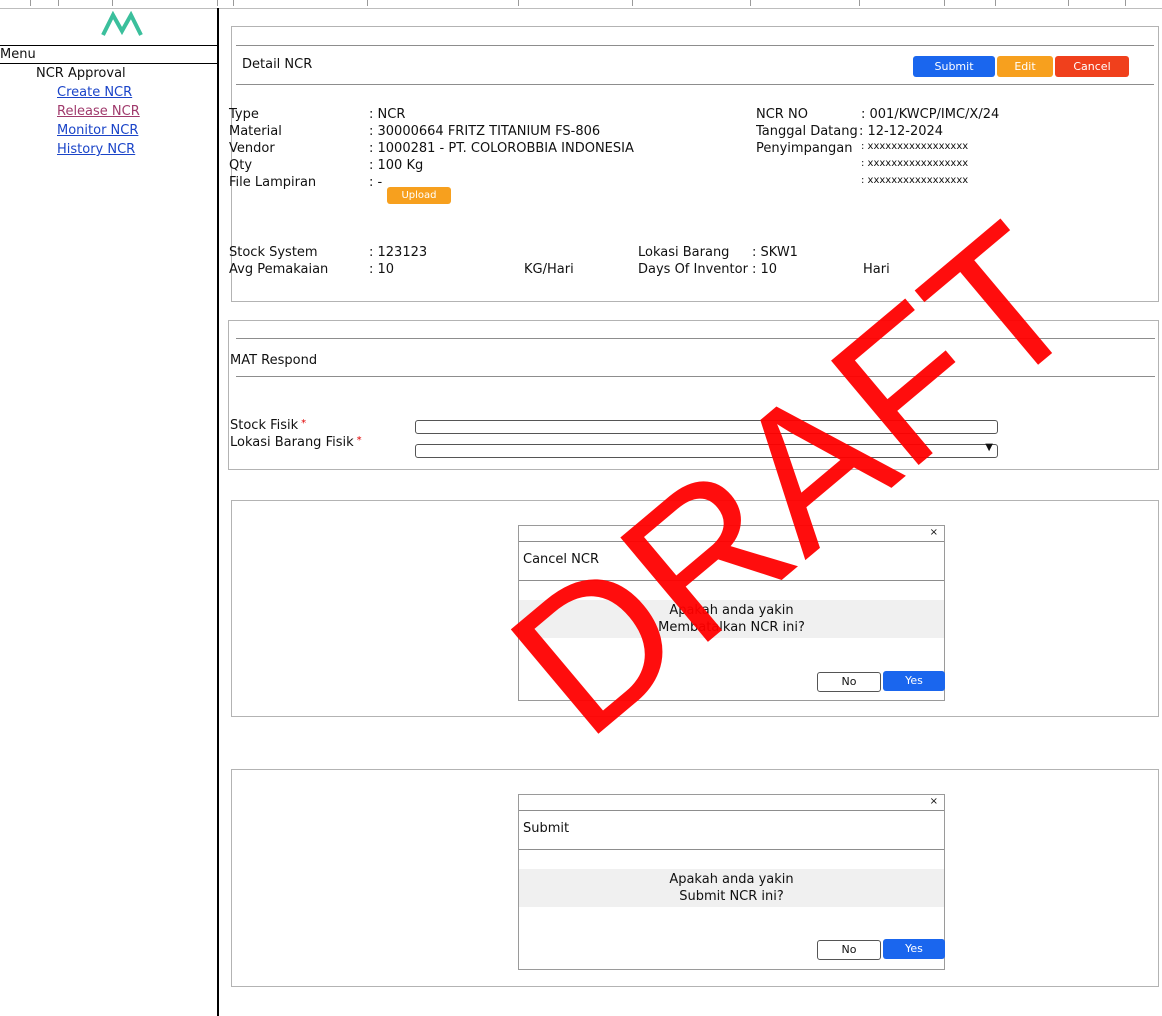  What do you see at coordinates (81, 73) in the screenshot?
I see `menu-group-ncr-approval: NCR Approval` at bounding box center [81, 73].